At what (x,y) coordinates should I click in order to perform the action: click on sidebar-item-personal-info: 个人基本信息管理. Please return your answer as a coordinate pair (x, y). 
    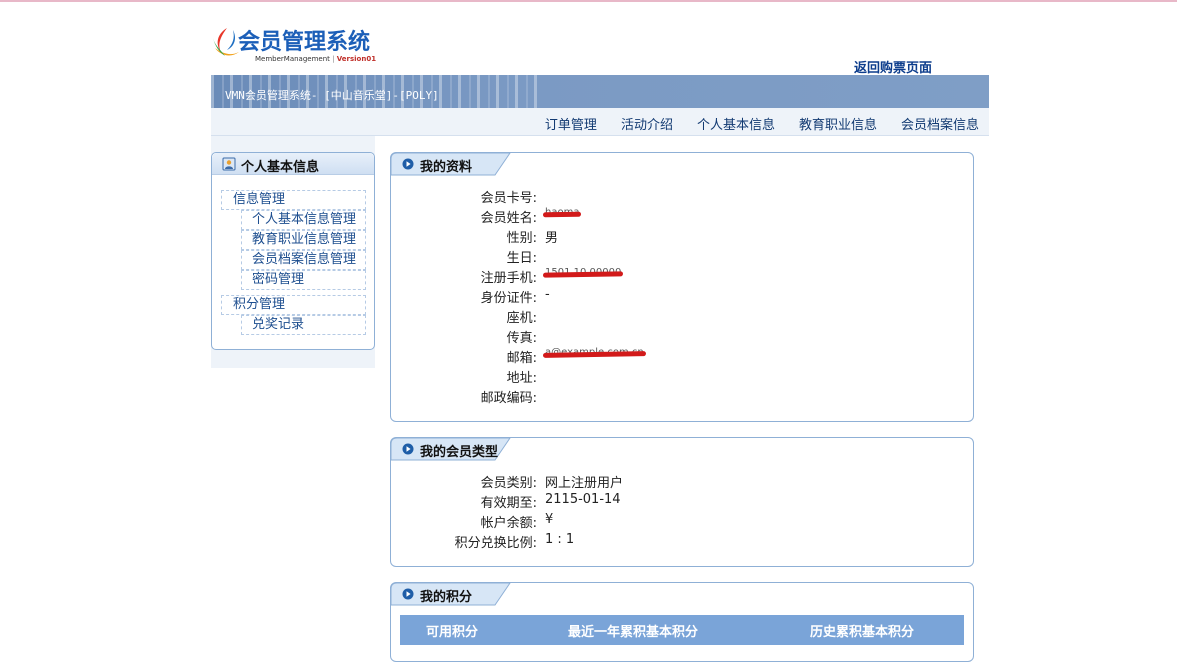
    Looking at the image, I should click on (303, 220).